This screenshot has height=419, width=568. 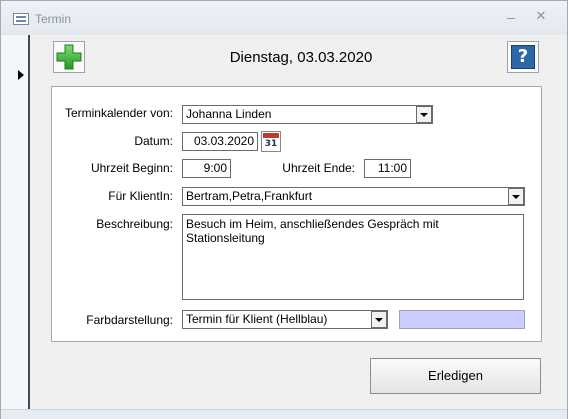 I want to click on calendar-owner-select: Johanna Linden, so click(x=307, y=114).